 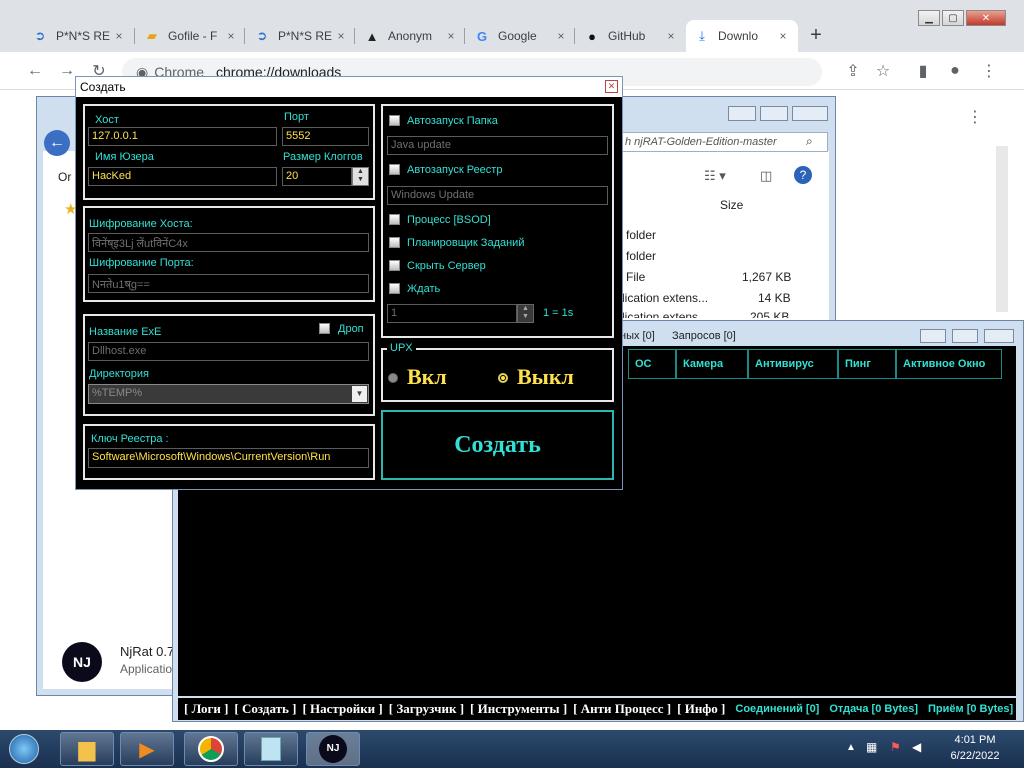 I want to click on view-icon: ☷ ▾, so click(x=715, y=176).